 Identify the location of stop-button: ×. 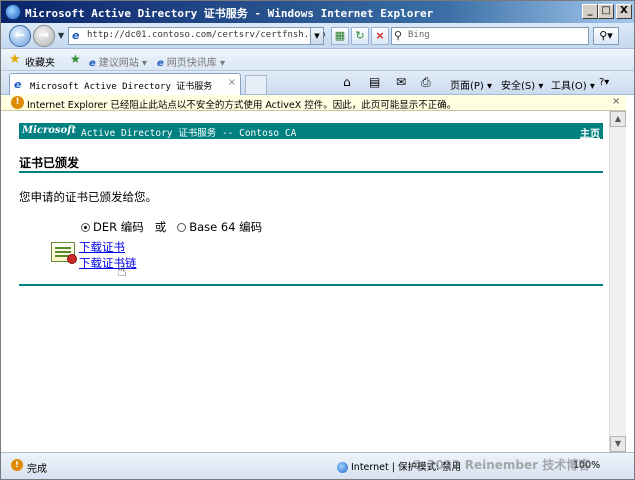
(380, 36).